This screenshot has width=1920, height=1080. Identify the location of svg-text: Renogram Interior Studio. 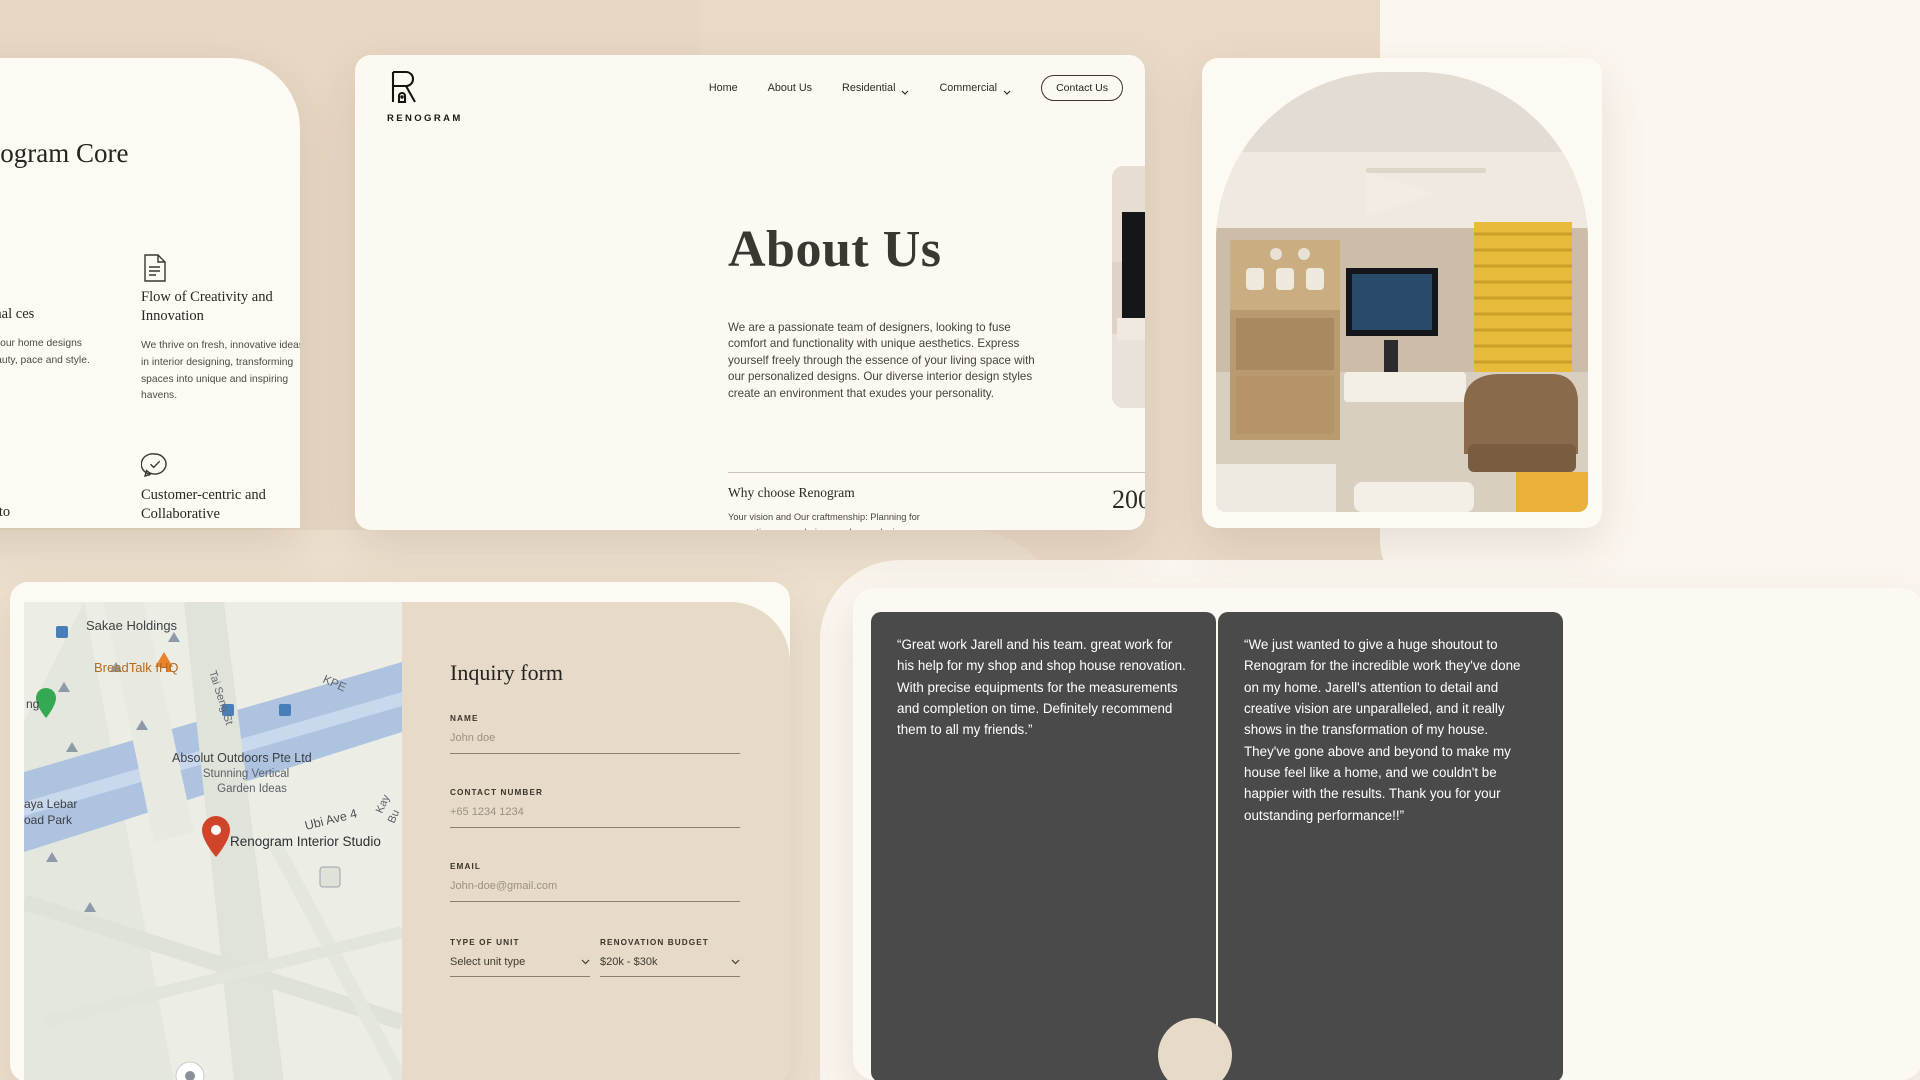
(305, 841).